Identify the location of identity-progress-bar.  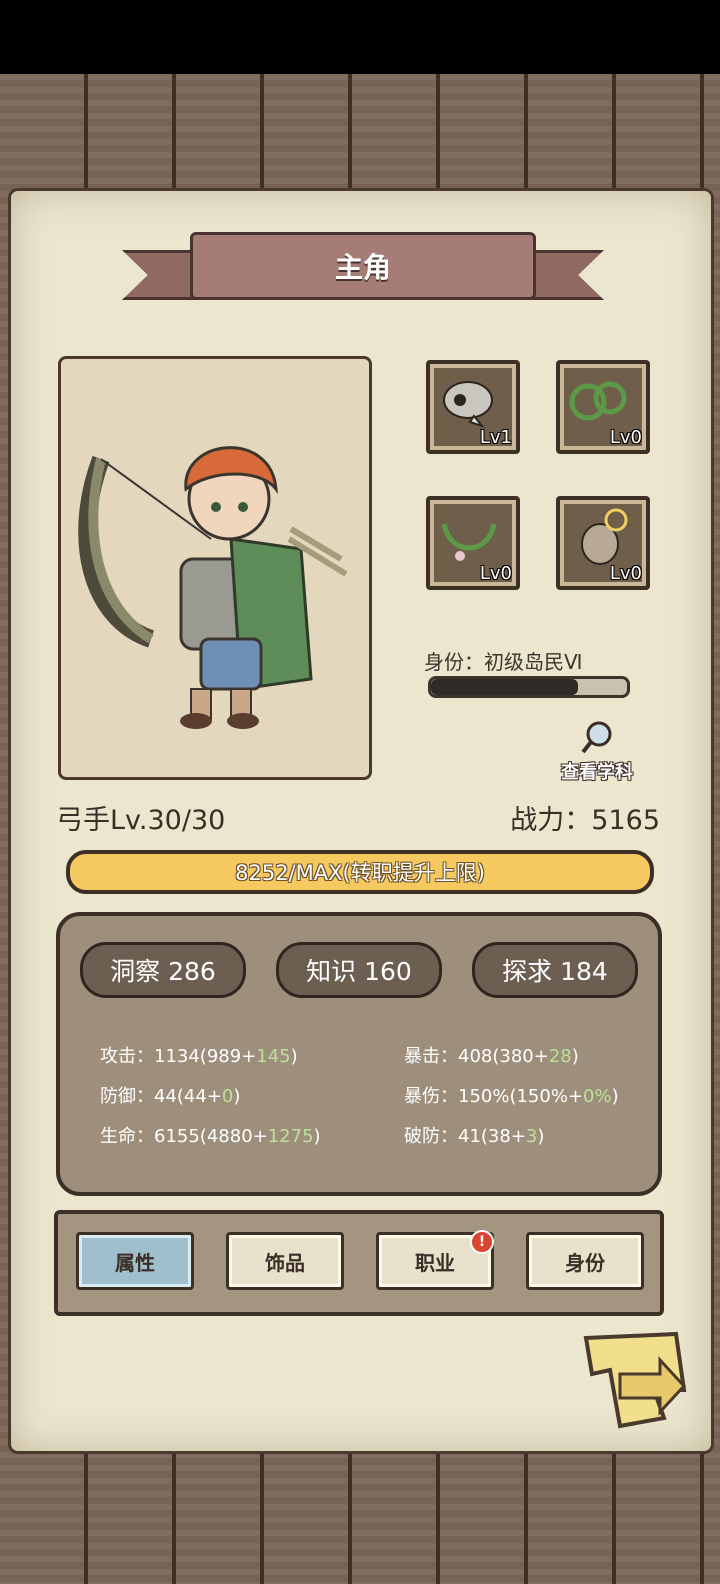
(529, 687).